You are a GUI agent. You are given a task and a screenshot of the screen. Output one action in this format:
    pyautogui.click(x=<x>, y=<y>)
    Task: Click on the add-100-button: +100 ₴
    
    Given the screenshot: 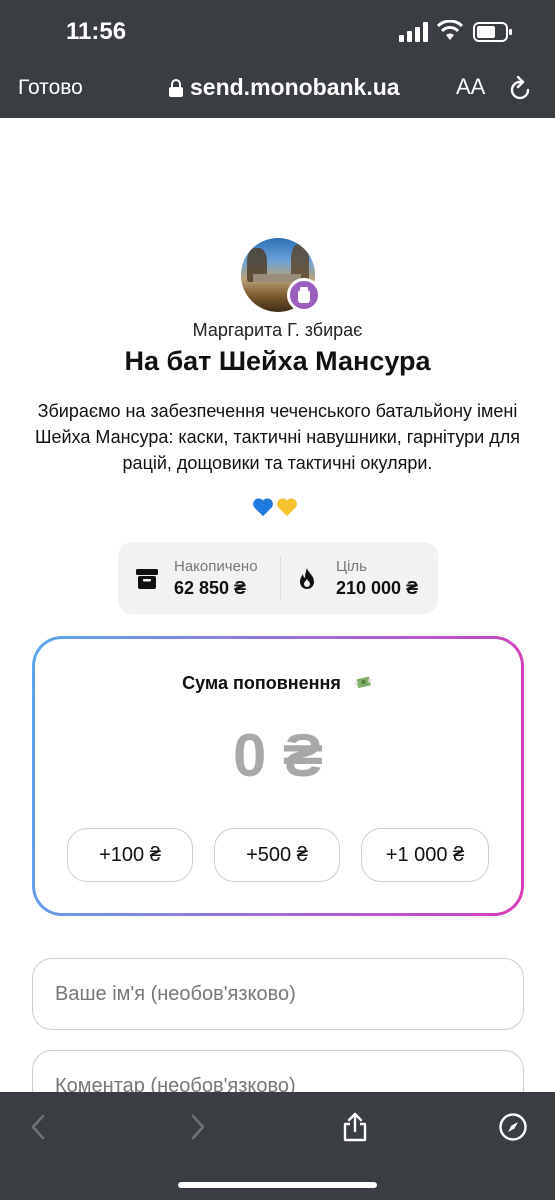 What is the action you would take?
    pyautogui.click(x=130, y=855)
    